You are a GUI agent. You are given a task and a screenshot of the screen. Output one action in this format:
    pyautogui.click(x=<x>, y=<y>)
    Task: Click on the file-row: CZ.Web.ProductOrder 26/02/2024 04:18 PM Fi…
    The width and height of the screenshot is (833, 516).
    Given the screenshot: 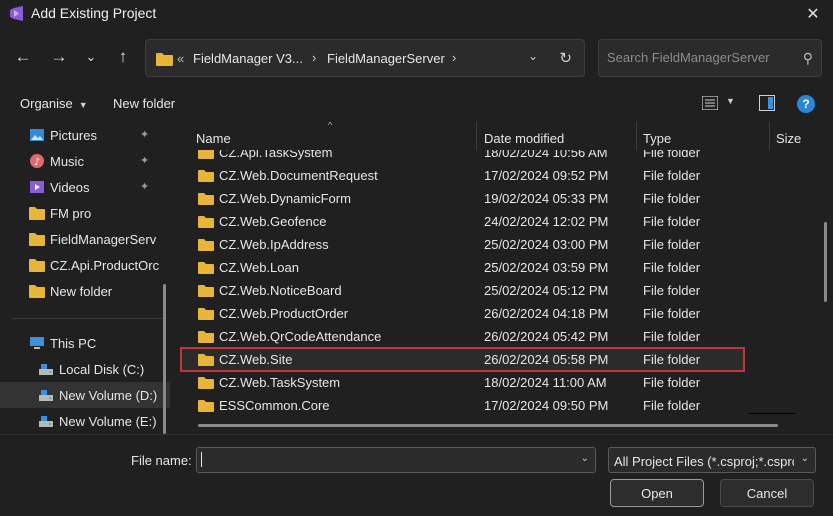 What is the action you would take?
    pyautogui.click(x=488, y=313)
    